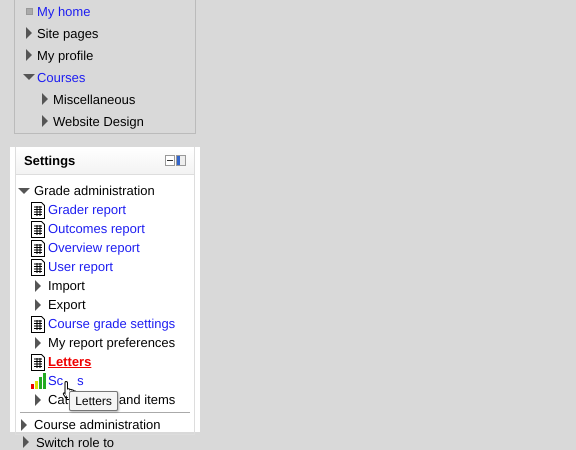 Image resolution: width=576 pixels, height=450 pixels. Describe the element at coordinates (65, 55) in the screenshot. I see `tree-item: My profile` at that location.